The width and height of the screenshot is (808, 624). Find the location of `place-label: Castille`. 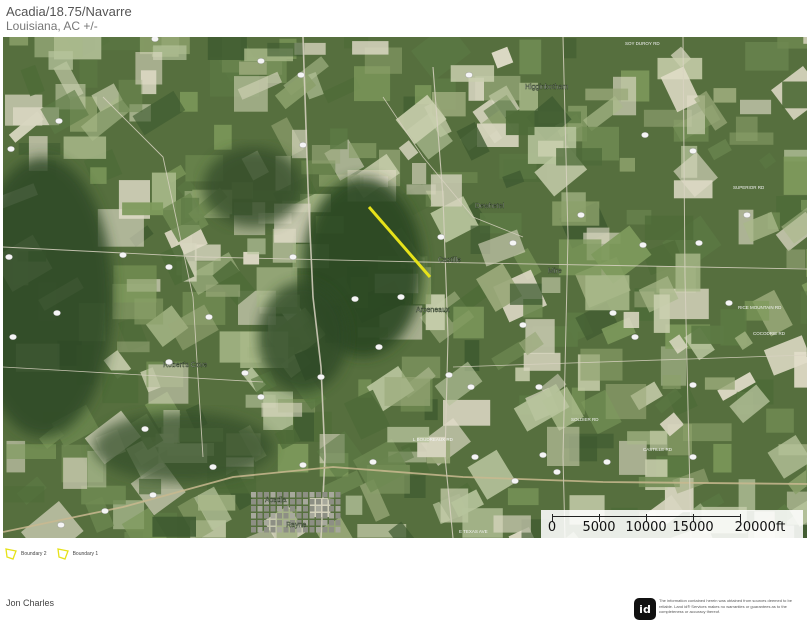

place-label: Castille is located at coordinates (449, 260).